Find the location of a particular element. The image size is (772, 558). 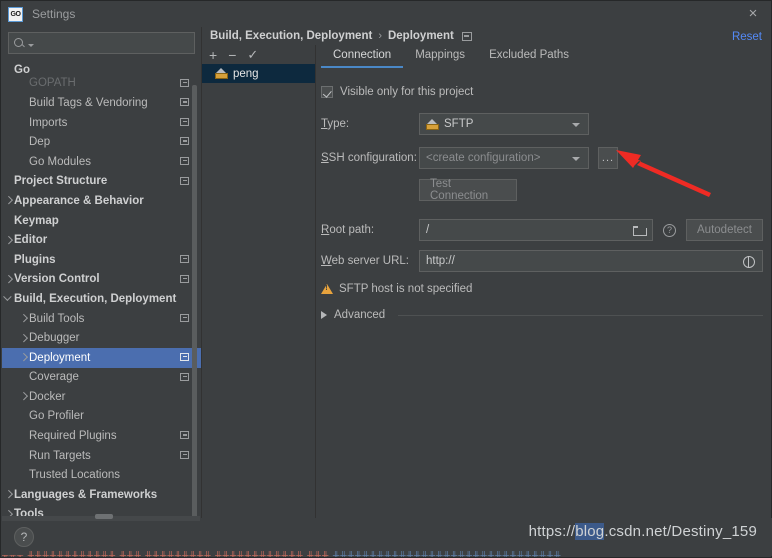

advanced-section: Advanced is located at coordinates (542, 315).